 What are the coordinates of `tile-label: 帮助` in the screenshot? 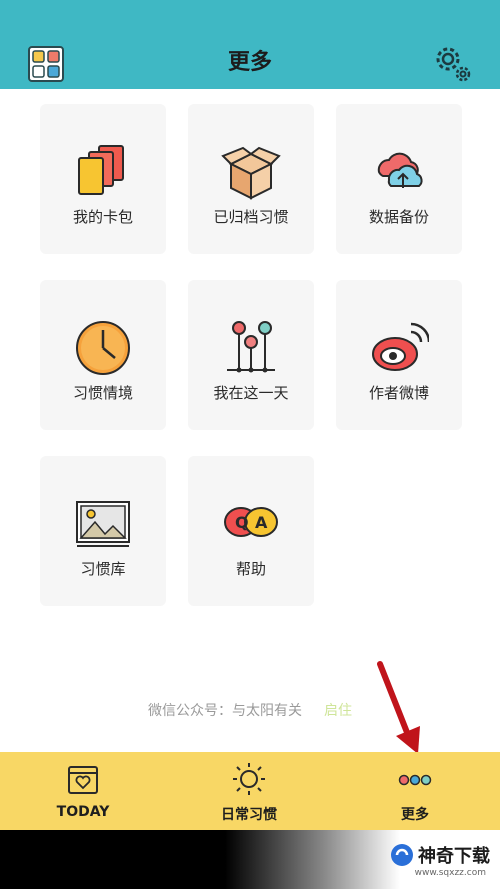 It's located at (250, 569).